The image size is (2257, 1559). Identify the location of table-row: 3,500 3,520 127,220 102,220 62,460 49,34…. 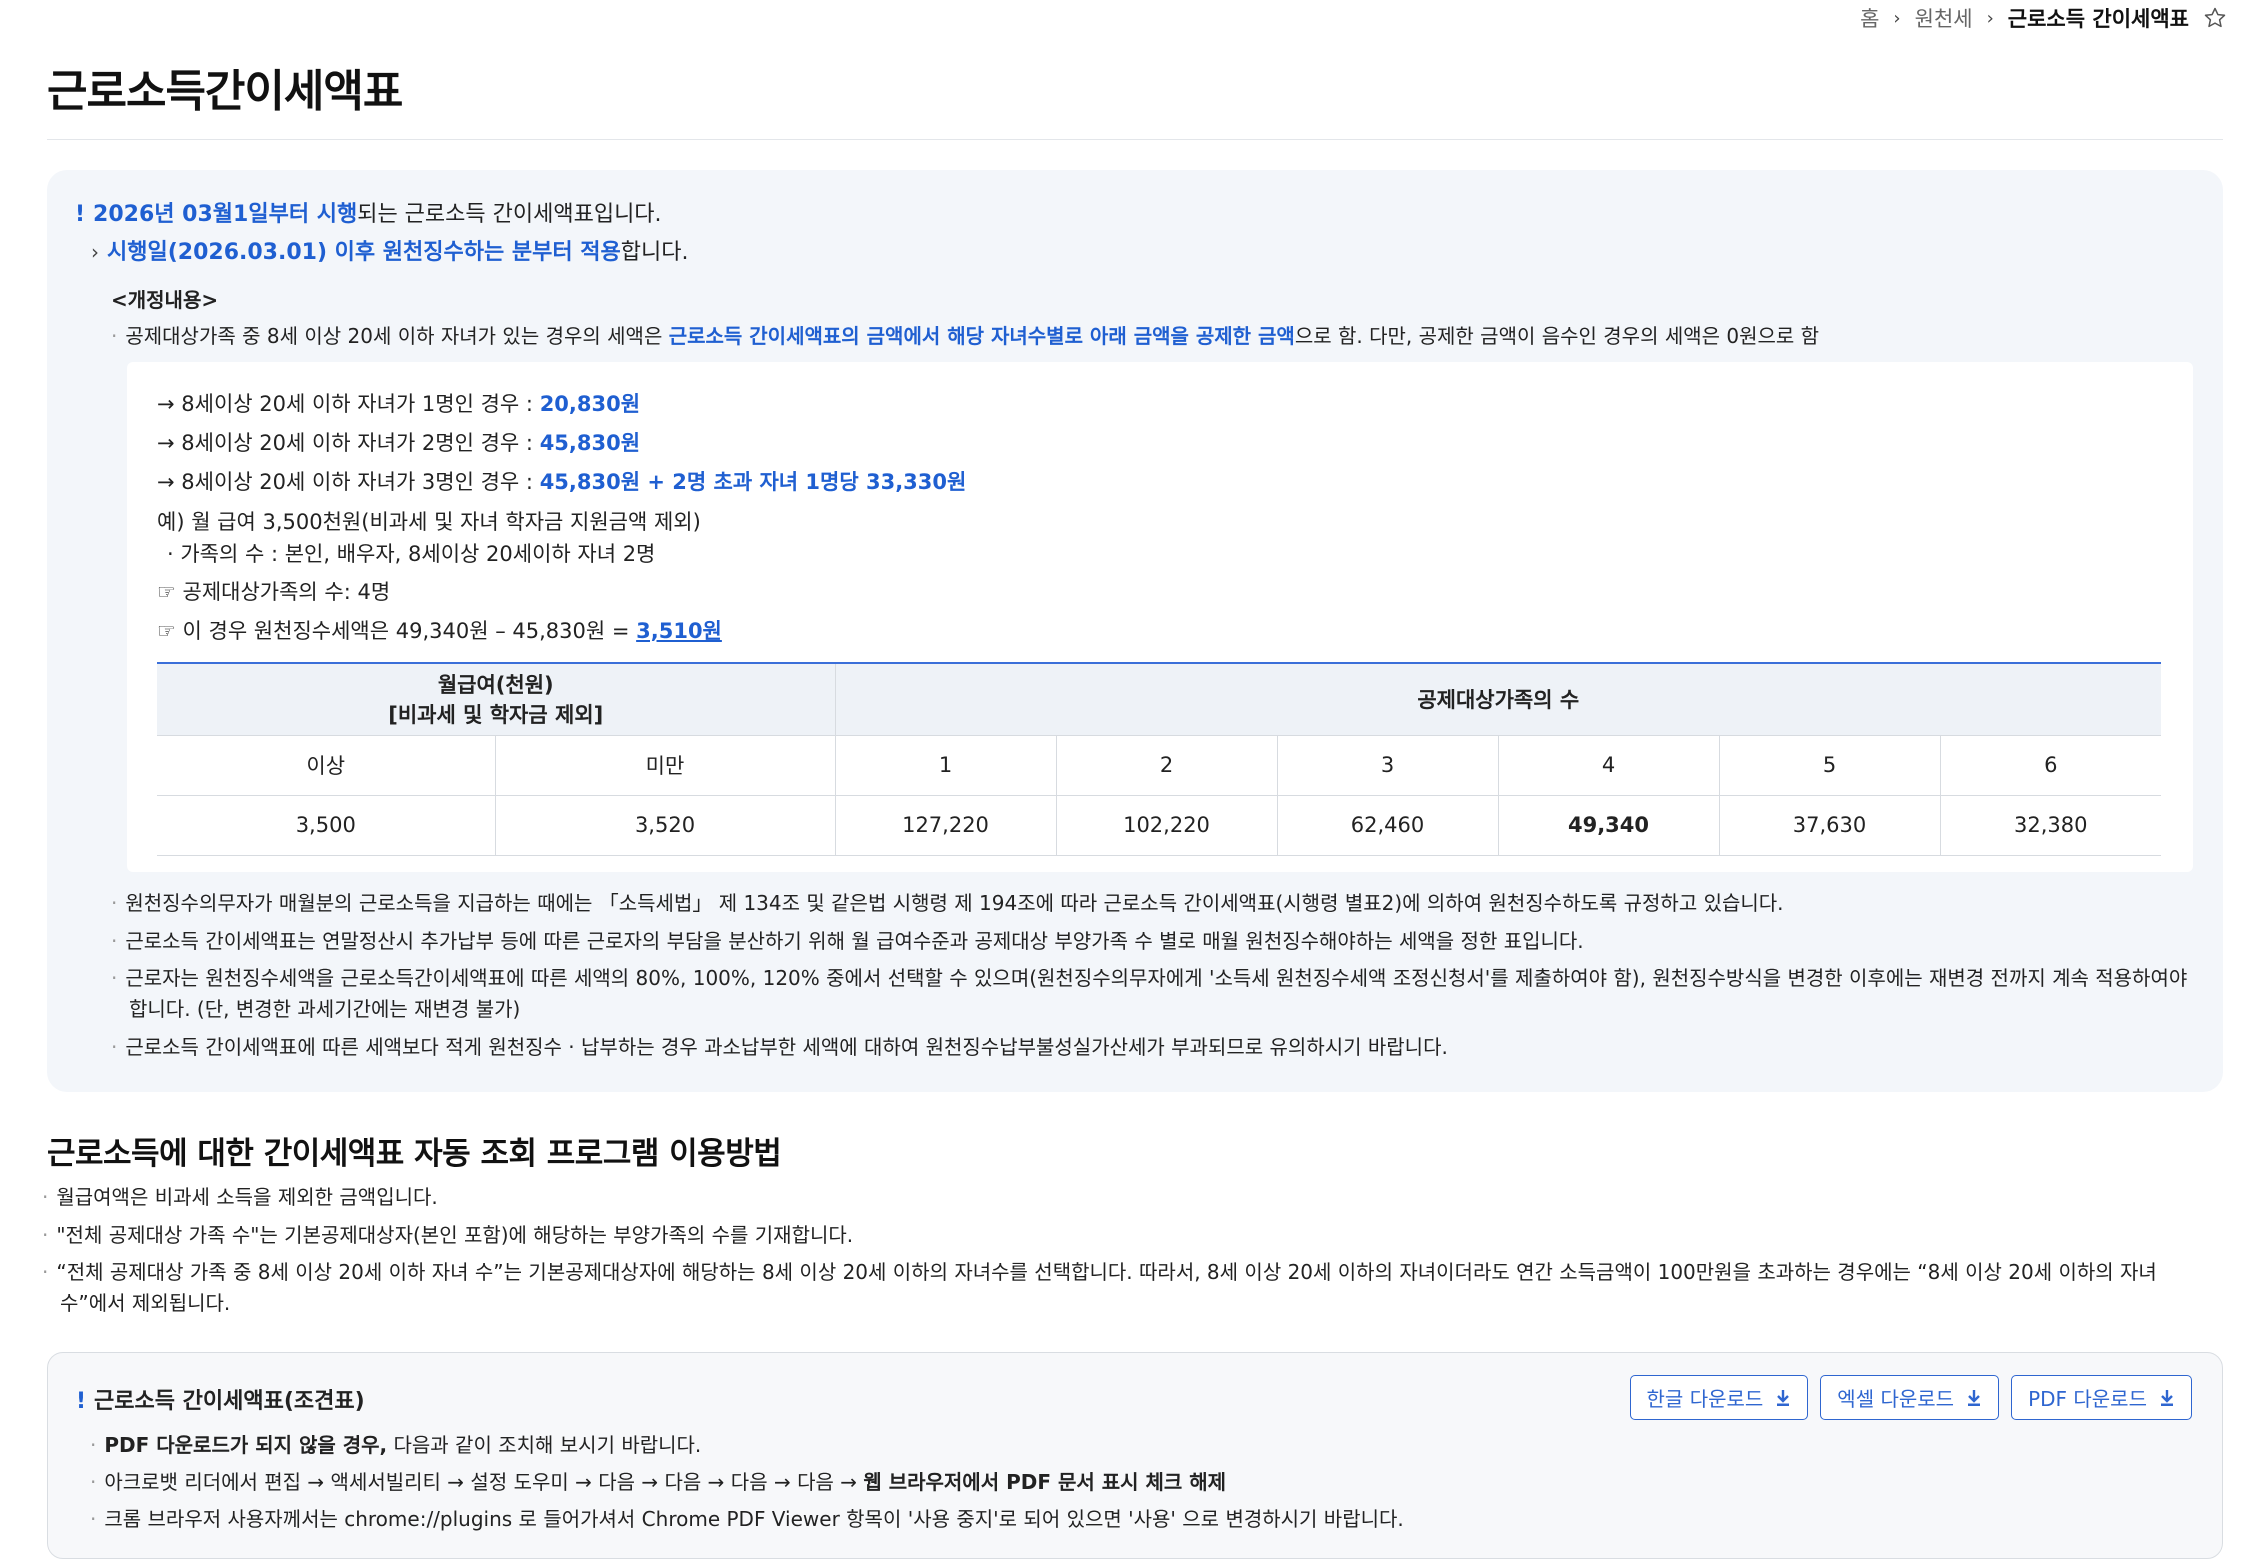
(1159, 825).